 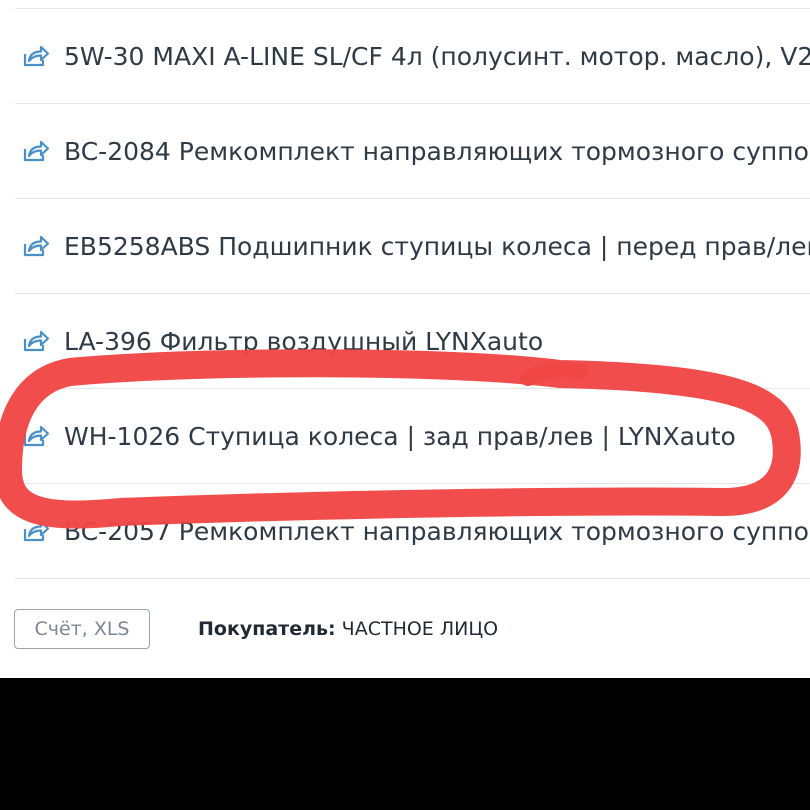 What do you see at coordinates (304, 341) in the screenshot?
I see `order-item-label: LA-396 Фильтр воздушный LYNXauto` at bounding box center [304, 341].